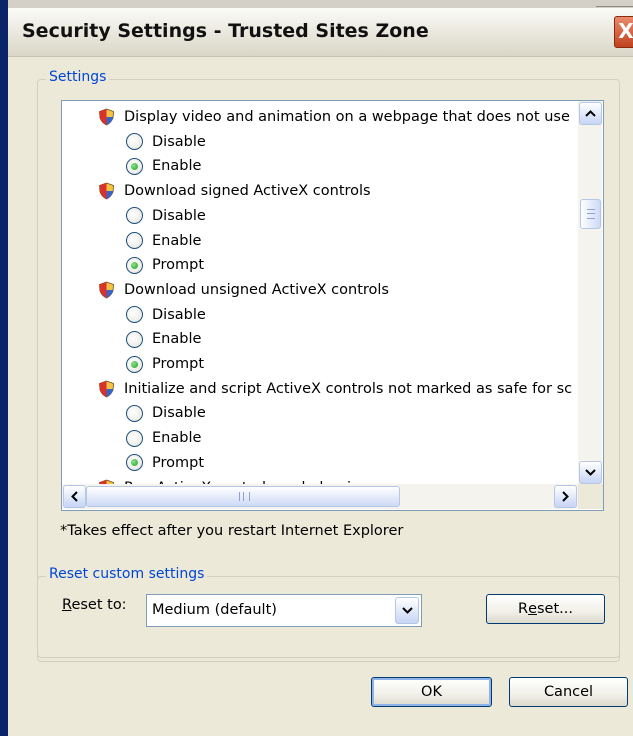 The height and width of the screenshot is (736, 633). Describe the element at coordinates (614, 3) in the screenshot. I see `window-top-right-edge` at that location.